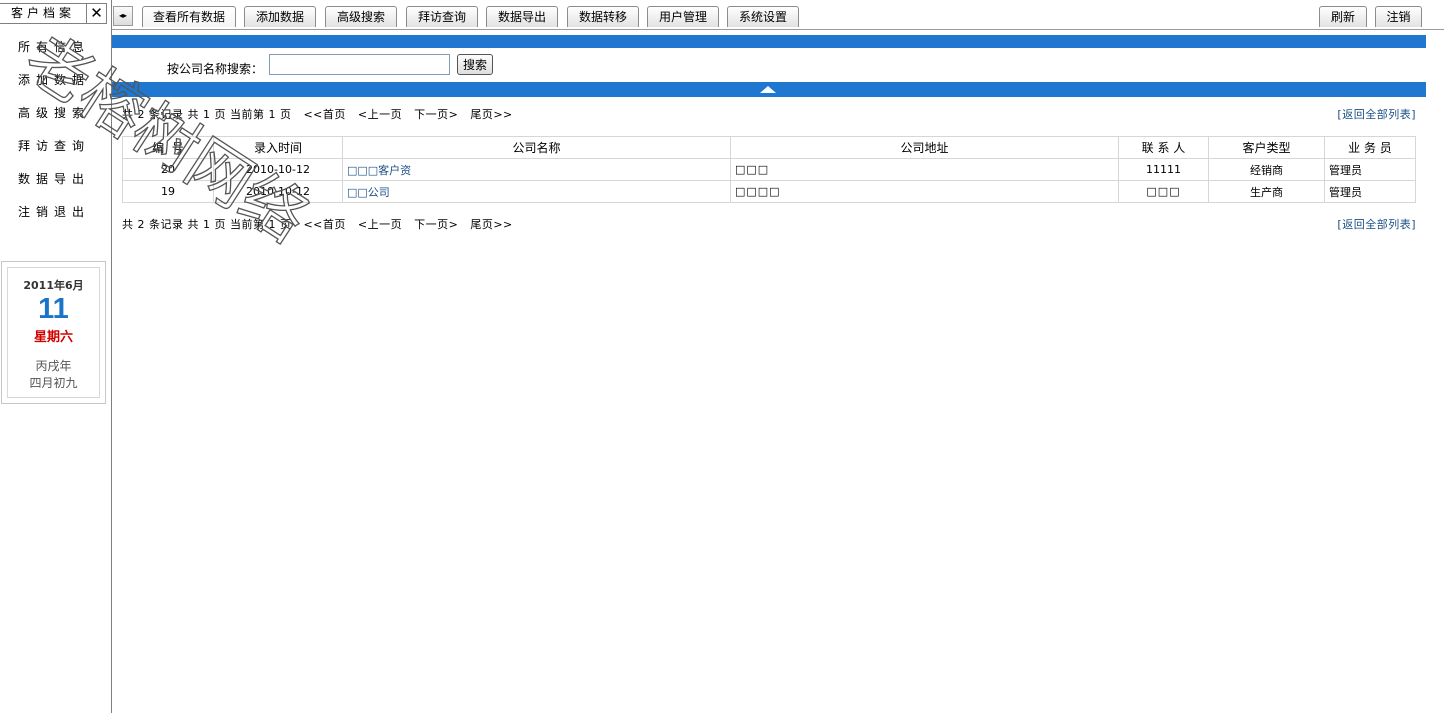 This screenshot has width=1444, height=713. What do you see at coordinates (924, 147) in the screenshot?
I see `col-header-company-address: 公司地址` at bounding box center [924, 147].